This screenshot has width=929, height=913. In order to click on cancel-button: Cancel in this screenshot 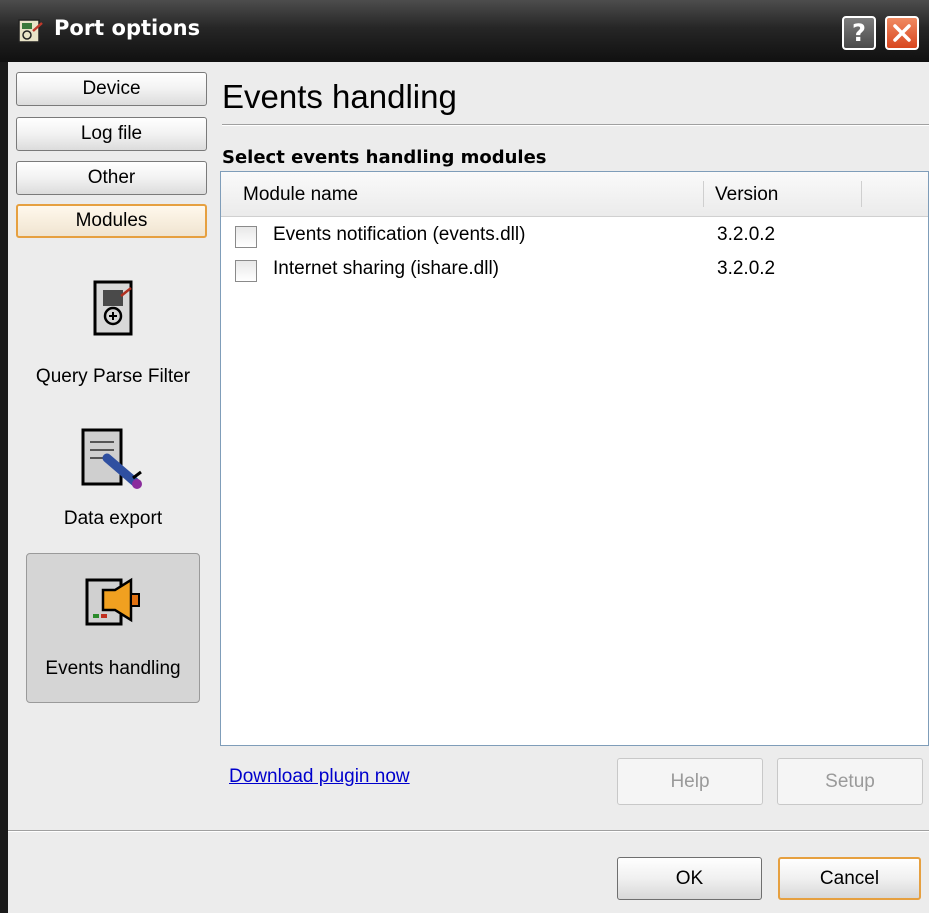, I will do `click(849, 878)`.